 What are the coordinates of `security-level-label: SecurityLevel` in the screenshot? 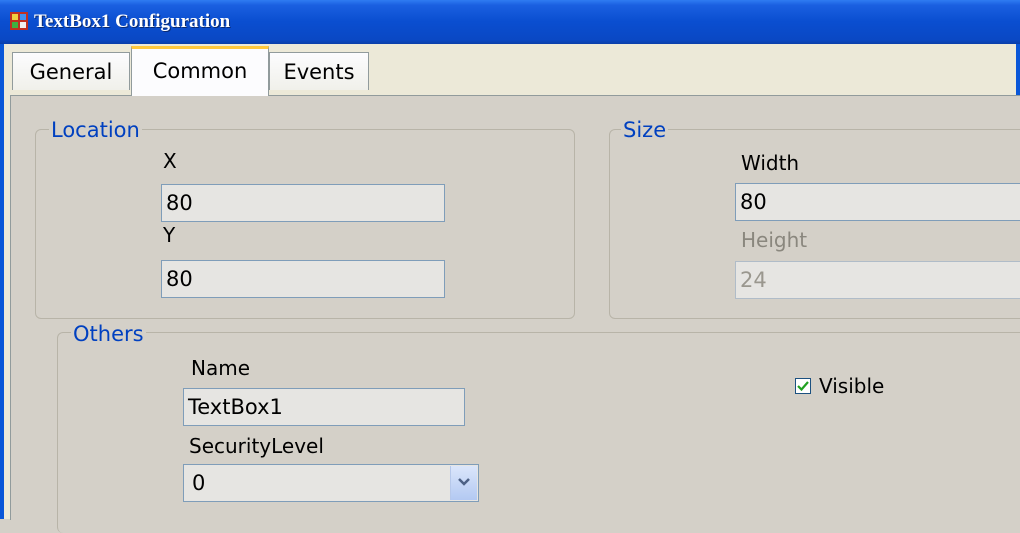 It's located at (256, 446).